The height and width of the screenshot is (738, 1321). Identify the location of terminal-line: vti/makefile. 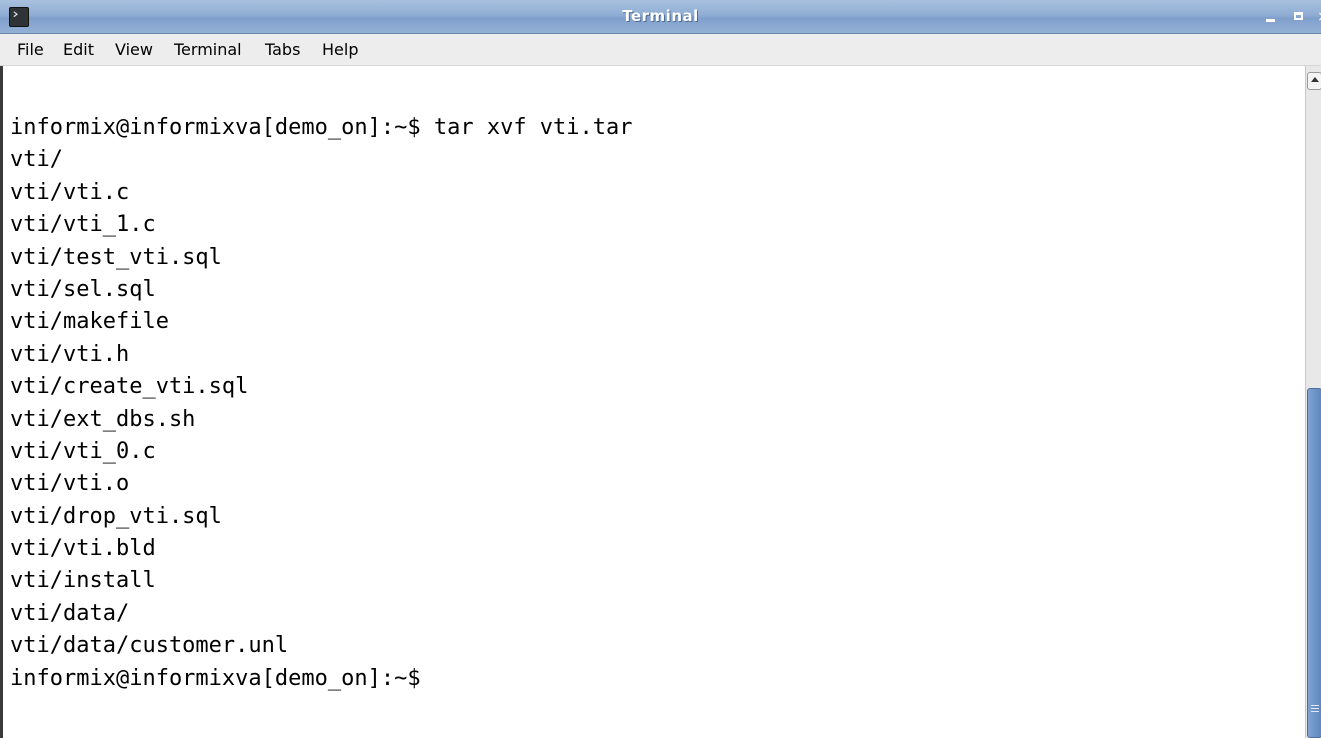
(89, 322).